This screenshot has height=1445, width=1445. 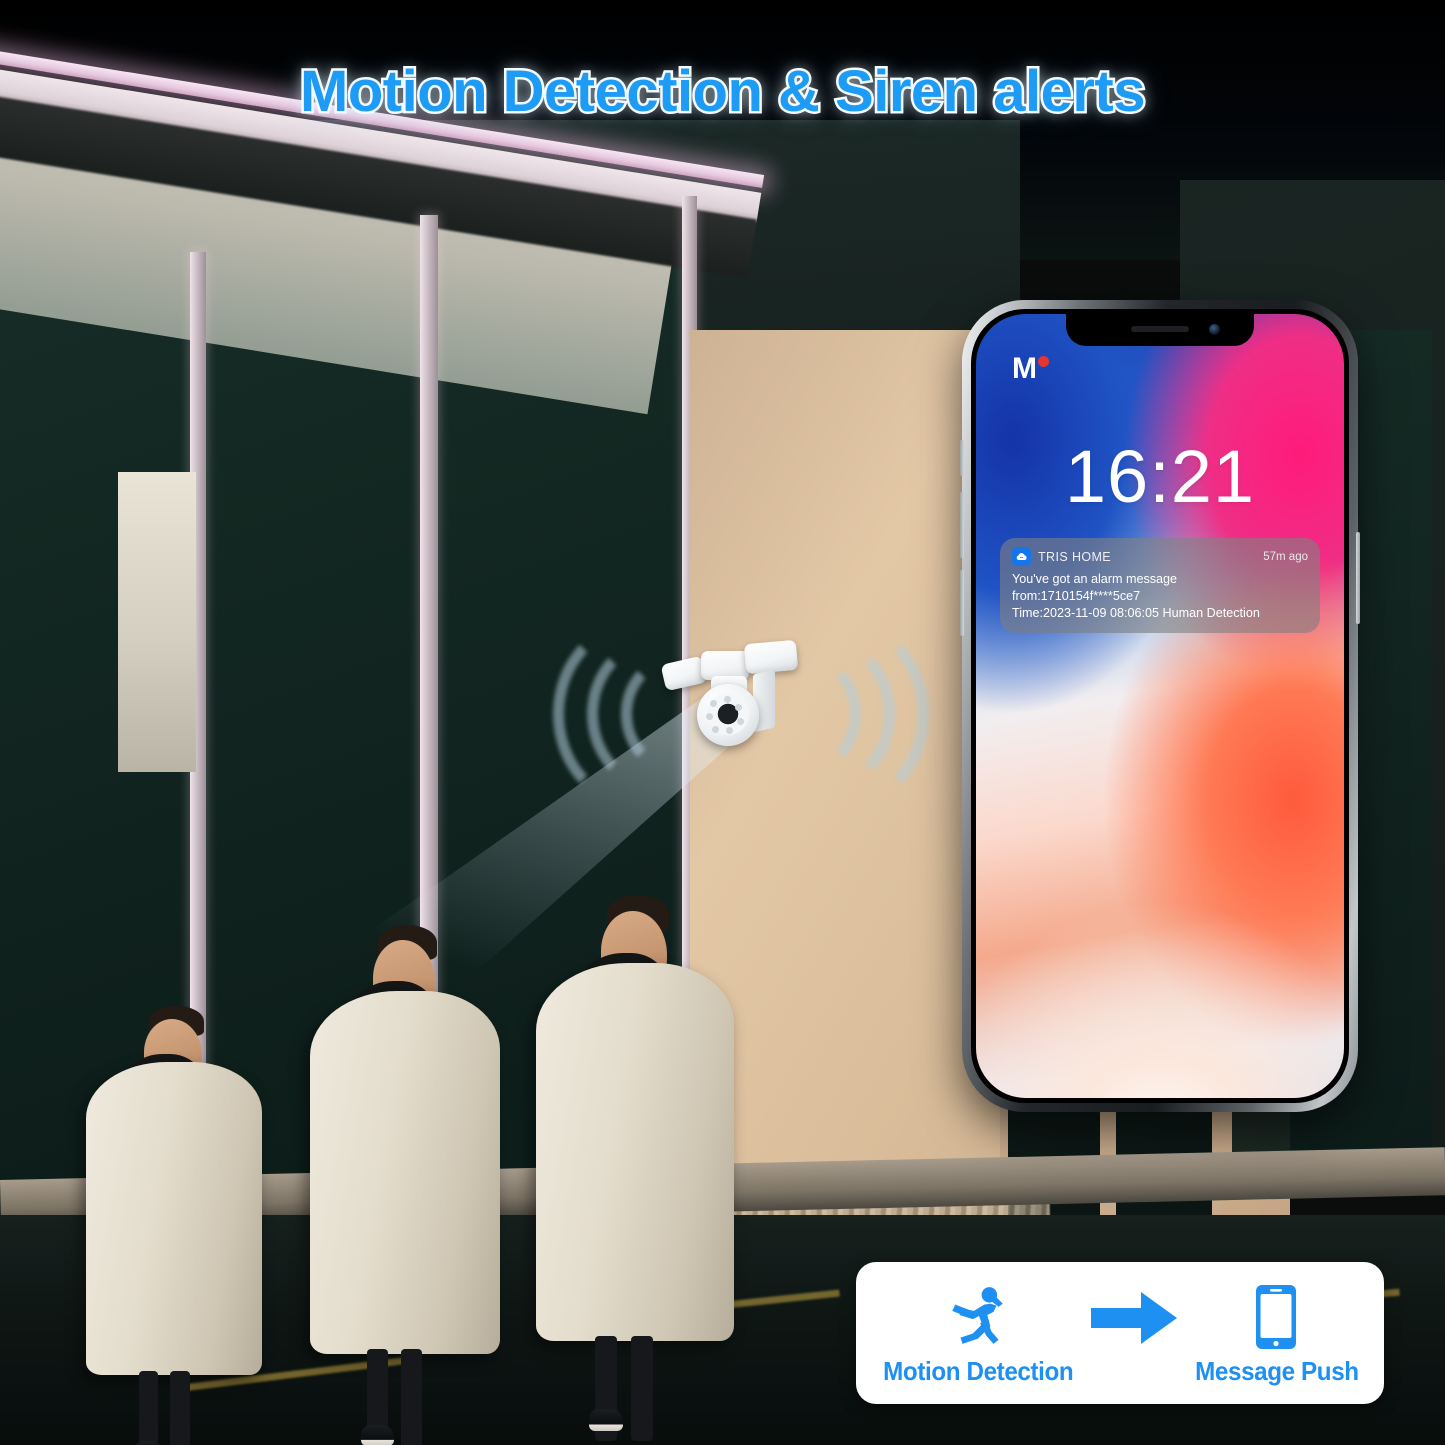 What do you see at coordinates (1276, 1317) in the screenshot?
I see `smartphone-icon` at bounding box center [1276, 1317].